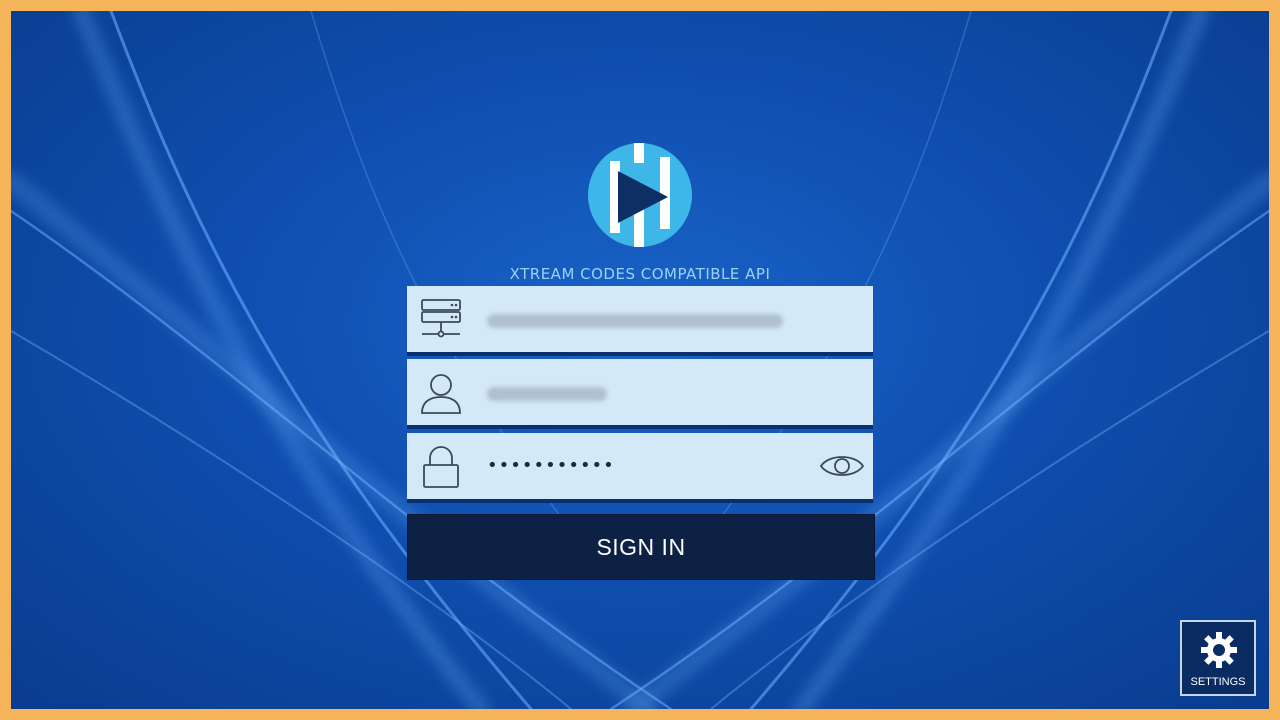 The image size is (1280, 720). Describe the element at coordinates (551, 465) in the screenshot. I see `password-value: •••••••••••` at that location.